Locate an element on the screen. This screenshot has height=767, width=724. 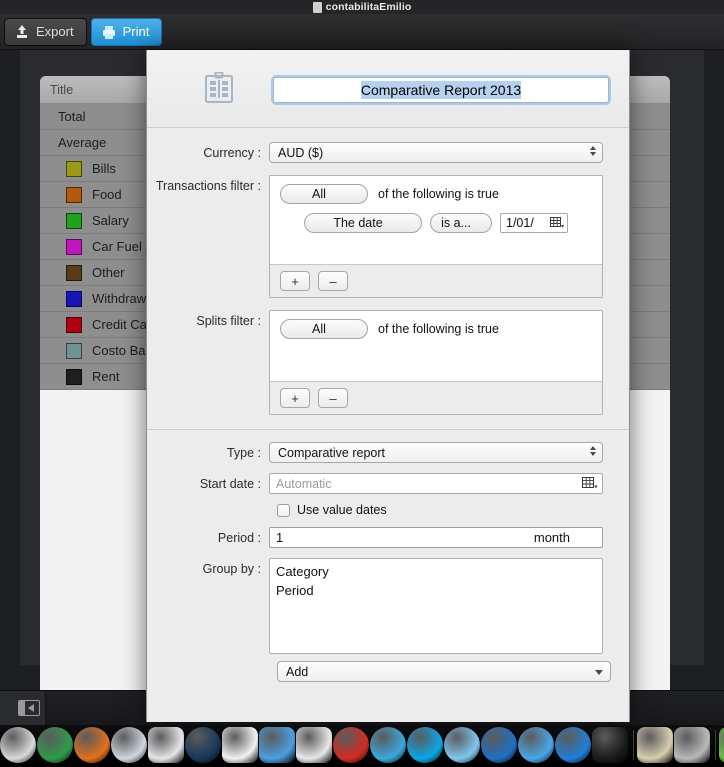
period-label: Period : is located at coordinates (239, 538).